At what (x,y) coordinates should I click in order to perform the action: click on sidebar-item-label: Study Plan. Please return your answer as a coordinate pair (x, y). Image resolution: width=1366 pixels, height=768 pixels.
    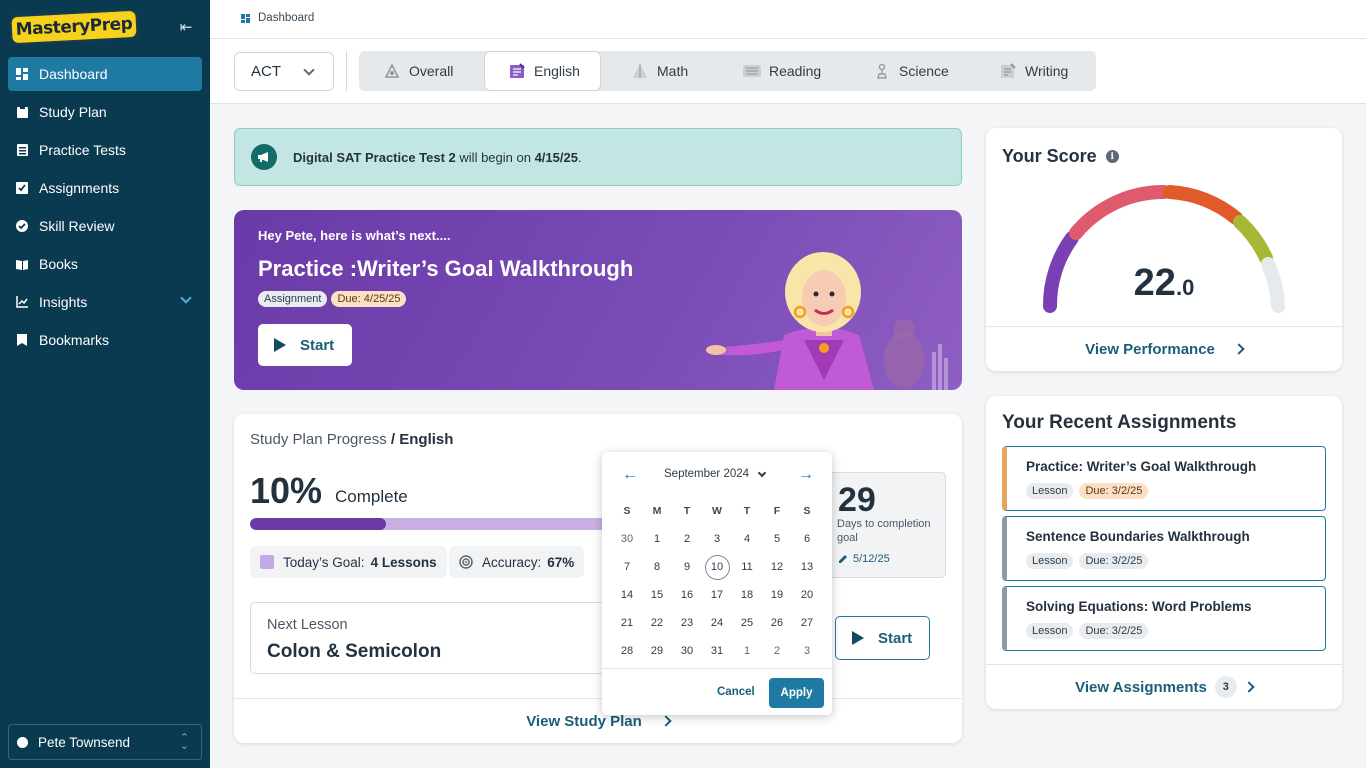
    Looking at the image, I should click on (73, 112).